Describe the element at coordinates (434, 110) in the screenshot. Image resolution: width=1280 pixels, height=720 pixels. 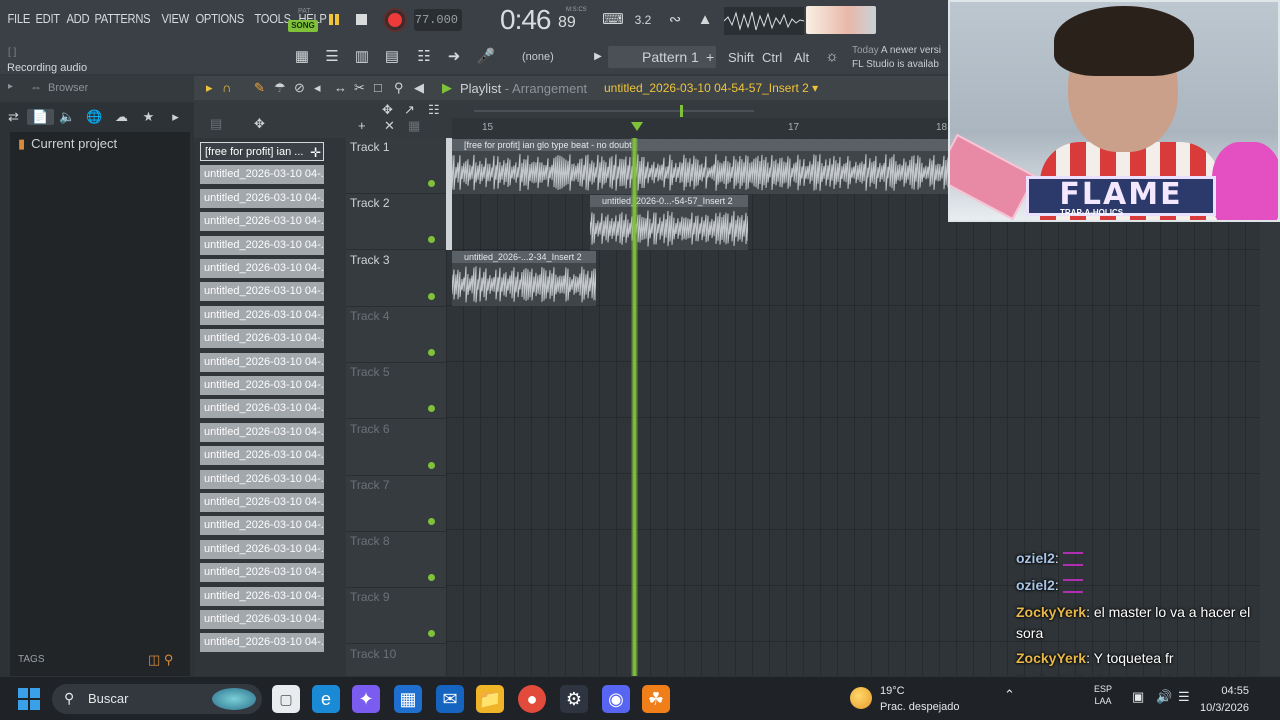
I see `mixer-strip-icon: ☷` at that location.